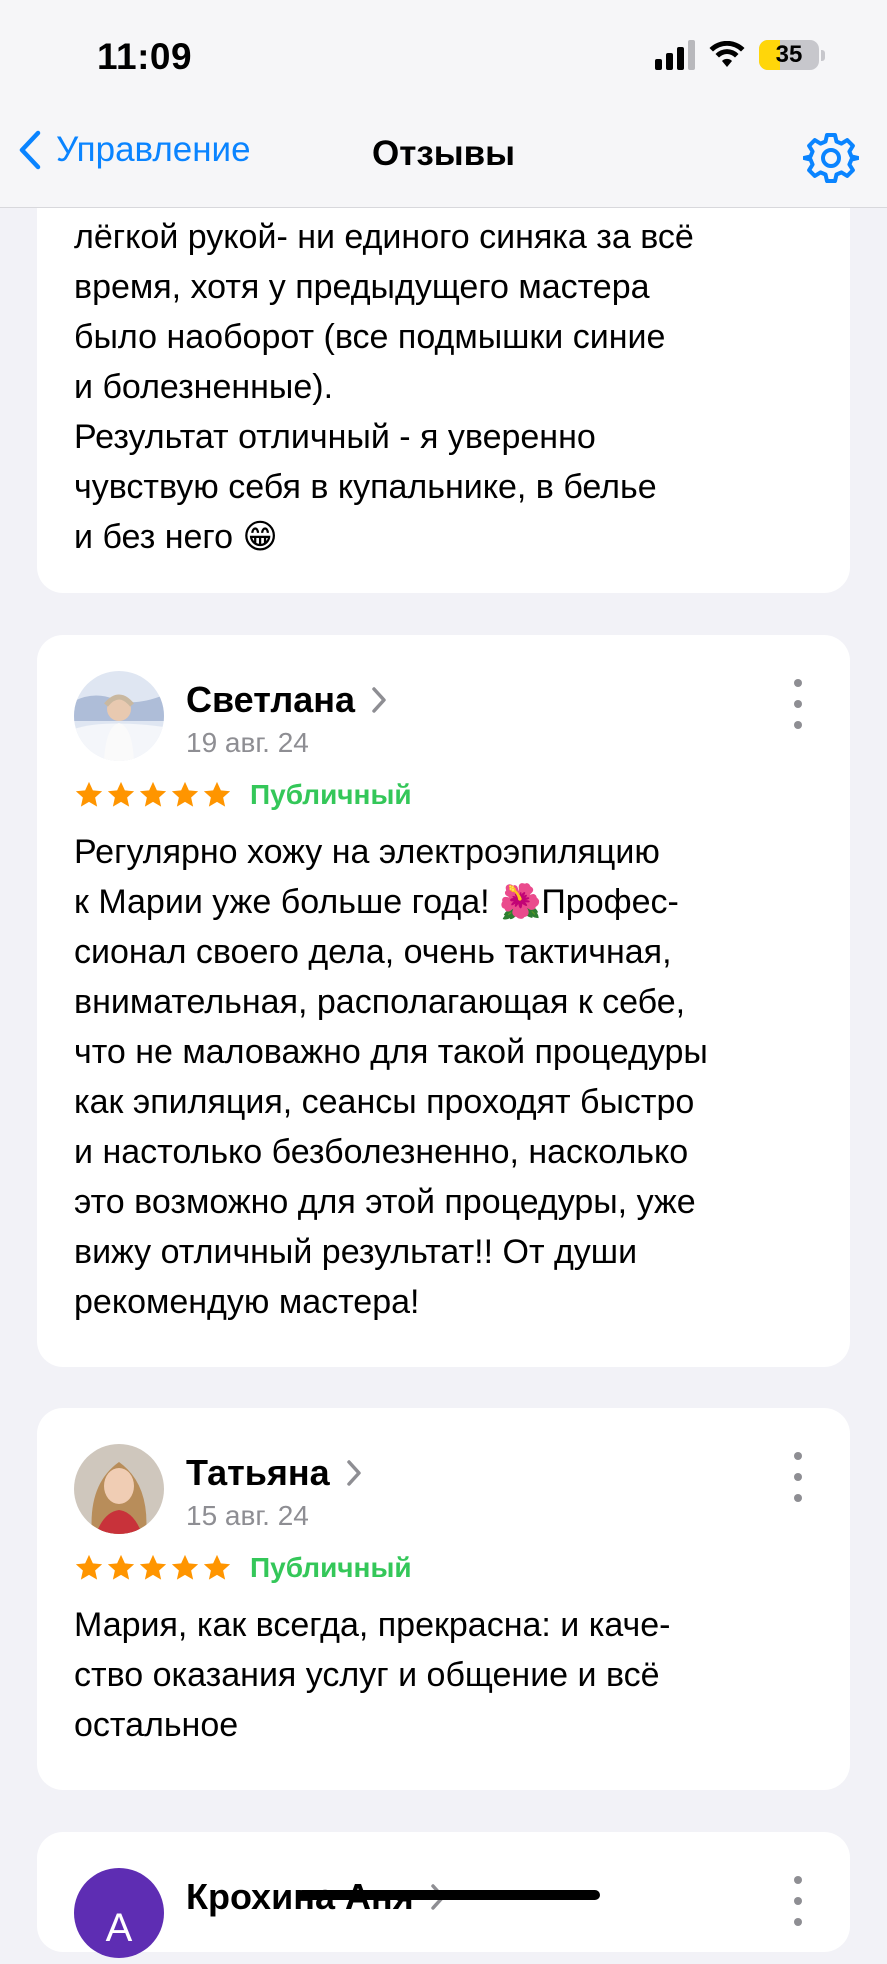  I want to click on battery-percent: 35, so click(789, 54).